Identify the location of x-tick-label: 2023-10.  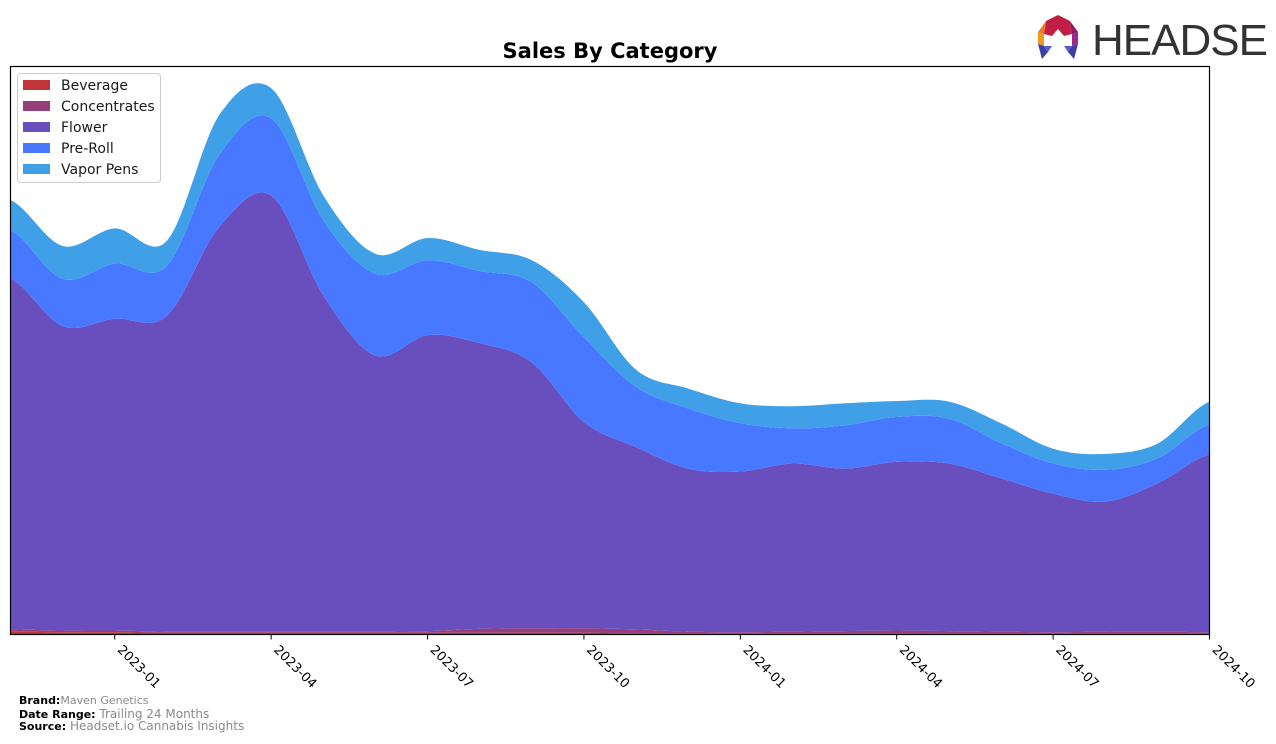
(607, 667).